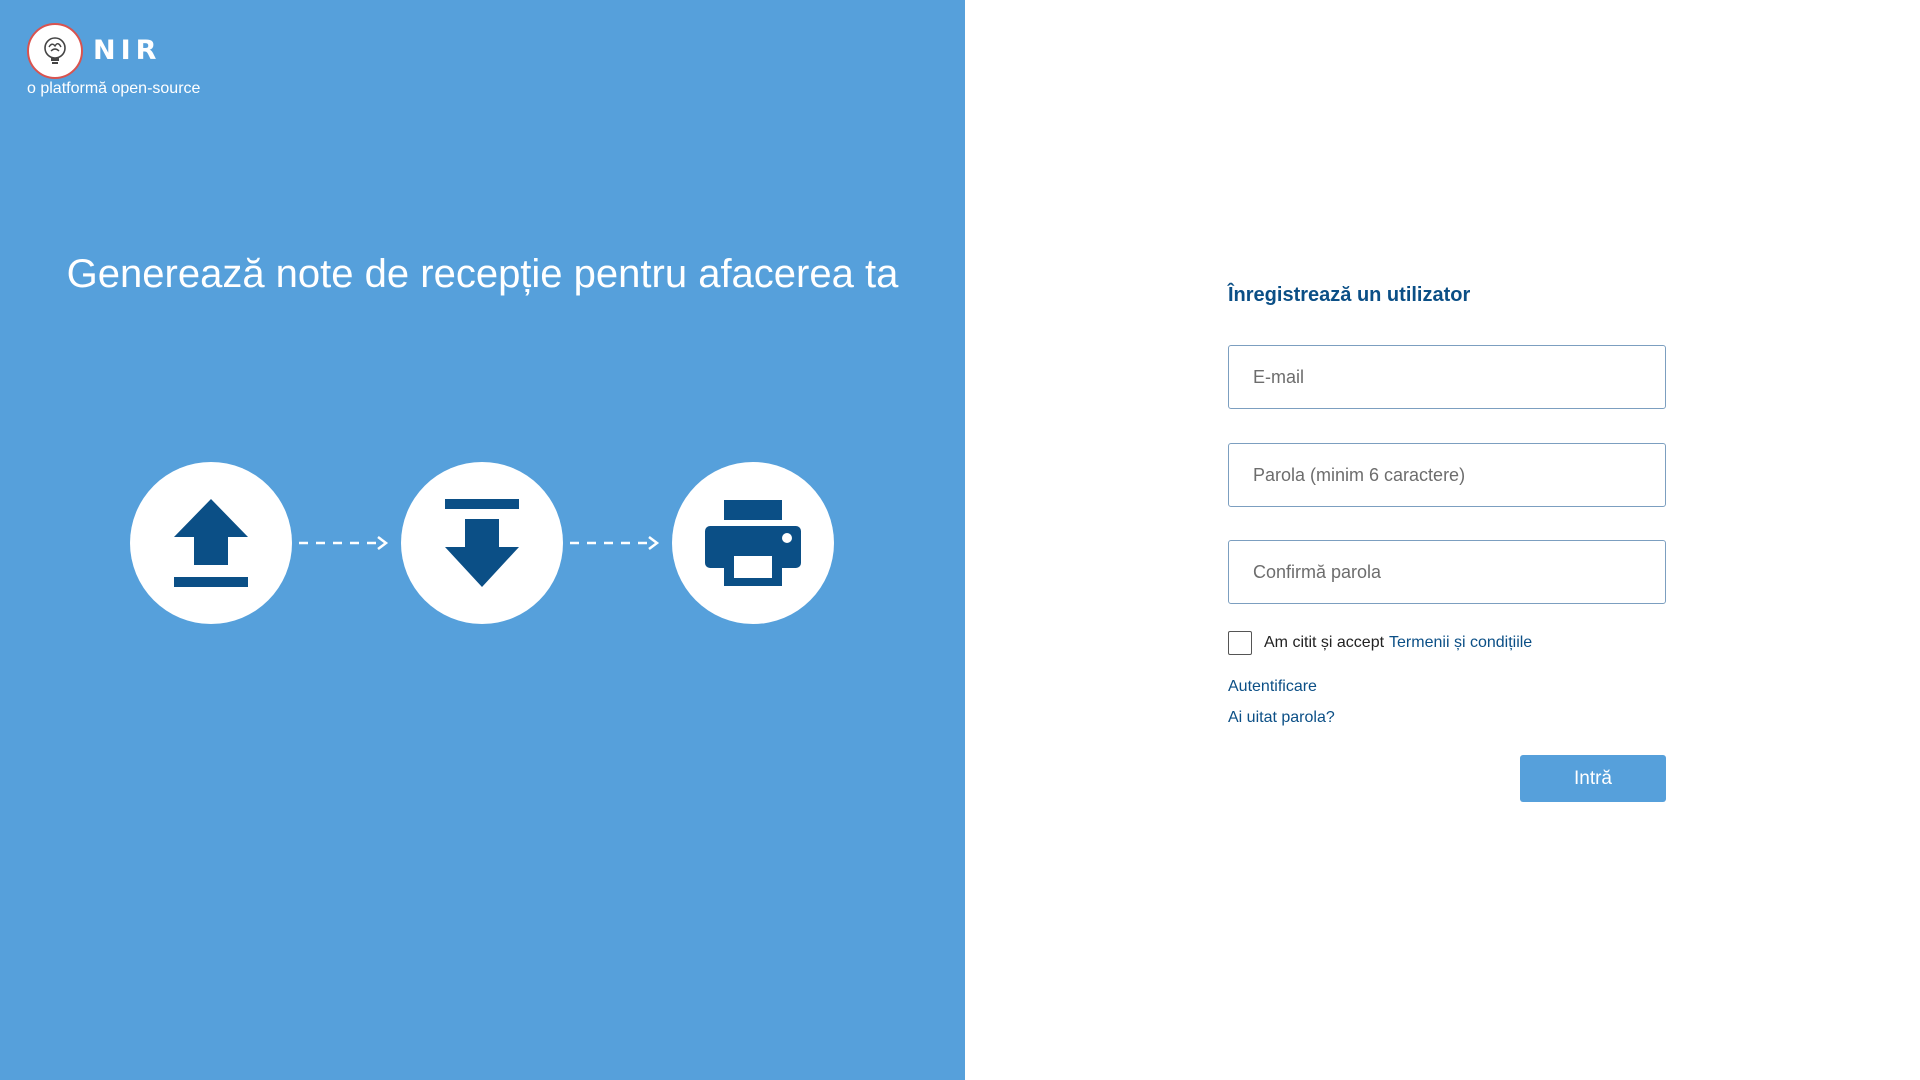 Image resolution: width=1920 pixels, height=1080 pixels. What do you see at coordinates (114, 88) in the screenshot?
I see `brand-tagline: o platformă open-source` at bounding box center [114, 88].